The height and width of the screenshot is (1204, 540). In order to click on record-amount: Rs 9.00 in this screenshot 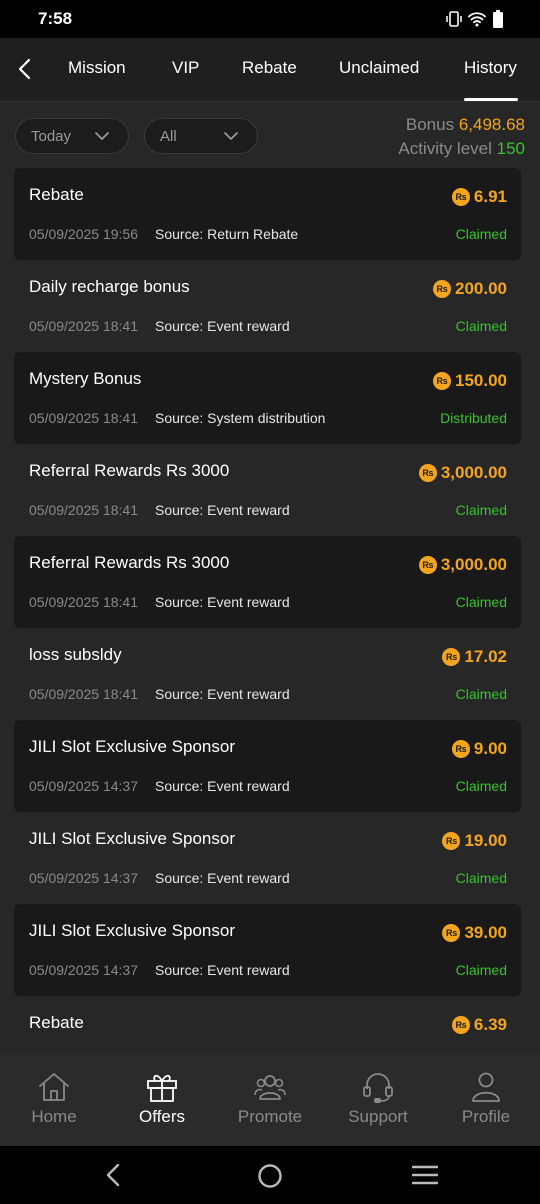, I will do `click(479, 749)`.